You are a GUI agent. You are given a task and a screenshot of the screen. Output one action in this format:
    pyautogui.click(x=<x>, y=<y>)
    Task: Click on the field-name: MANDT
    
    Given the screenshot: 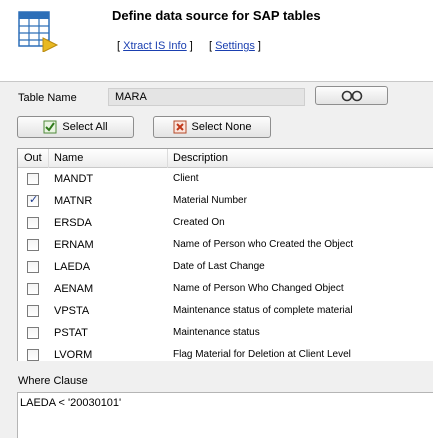 What is the action you would take?
    pyautogui.click(x=74, y=179)
    